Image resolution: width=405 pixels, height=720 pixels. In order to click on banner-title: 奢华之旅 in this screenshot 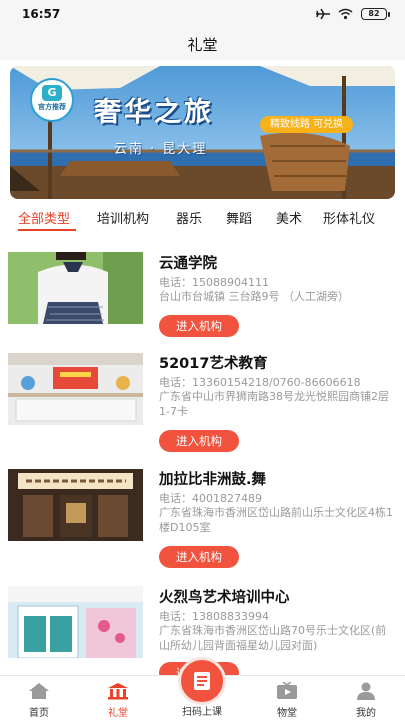, I will do `click(154, 112)`.